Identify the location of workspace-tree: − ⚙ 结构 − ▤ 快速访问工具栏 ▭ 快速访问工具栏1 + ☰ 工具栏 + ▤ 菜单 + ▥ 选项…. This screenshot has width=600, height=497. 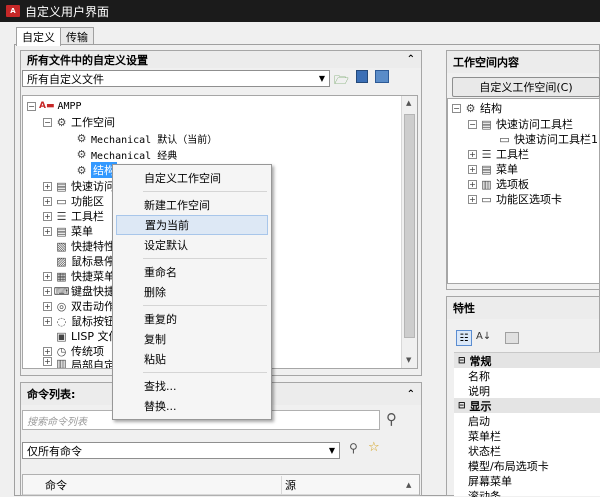
(523, 191).